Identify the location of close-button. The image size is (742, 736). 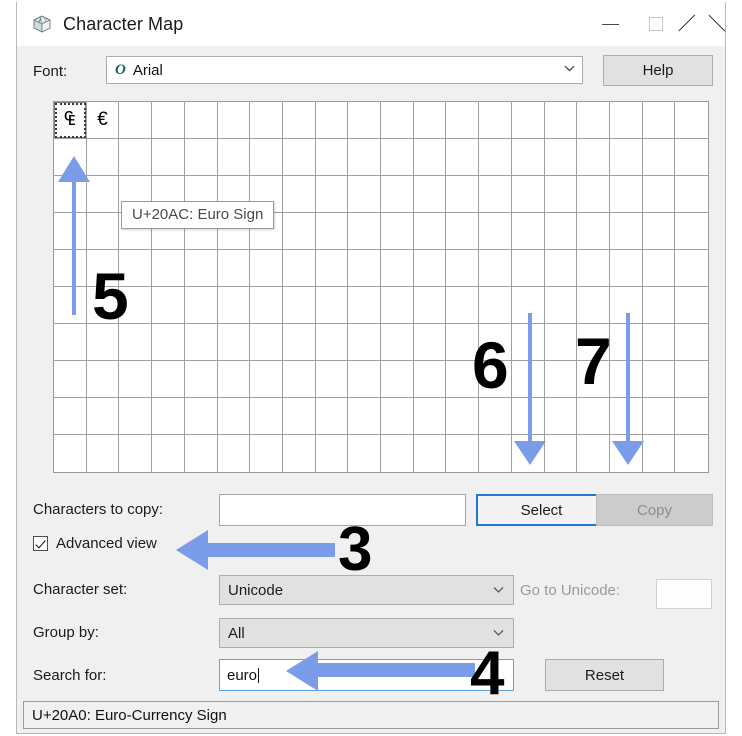
(702, 24).